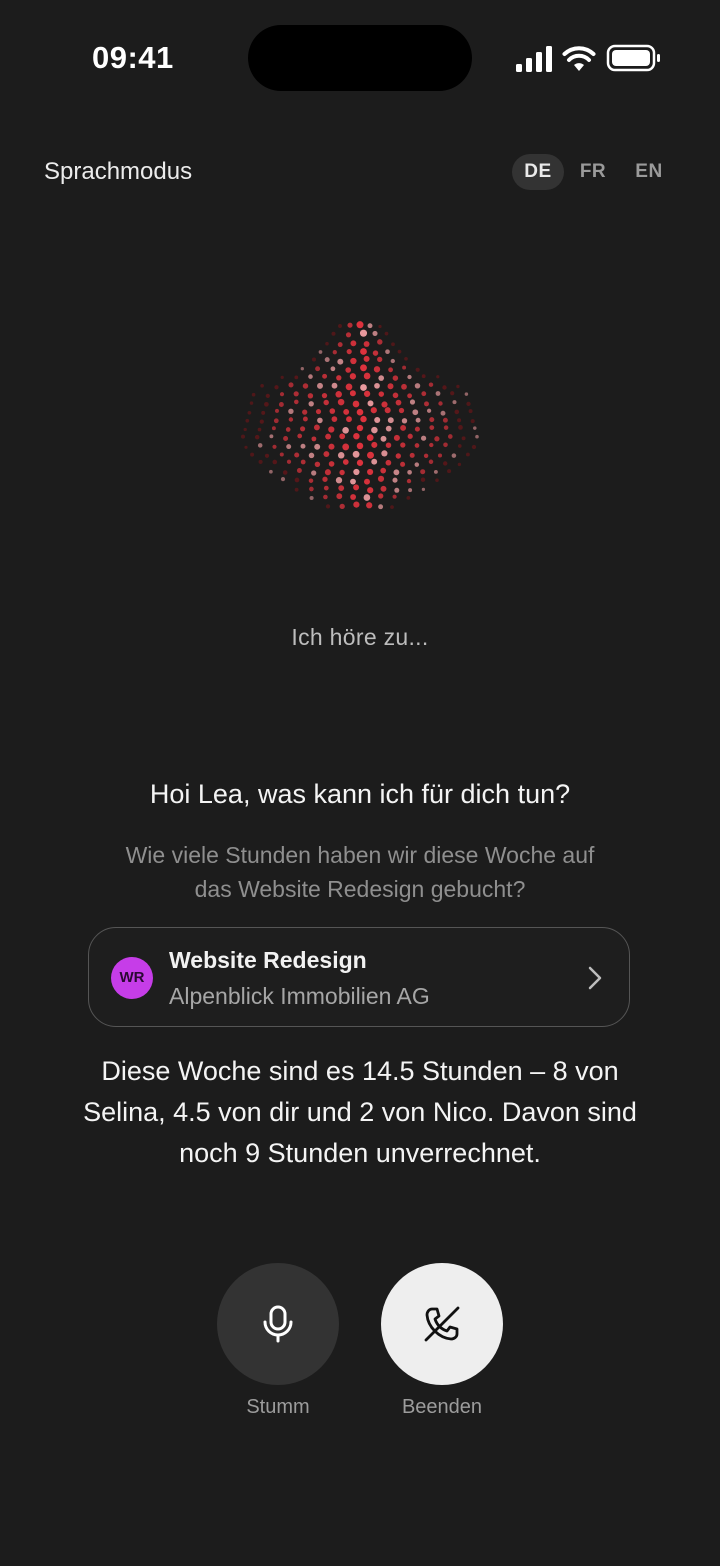 The width and height of the screenshot is (720, 1566). What do you see at coordinates (534, 59) in the screenshot?
I see `cellular-signal-icon` at bounding box center [534, 59].